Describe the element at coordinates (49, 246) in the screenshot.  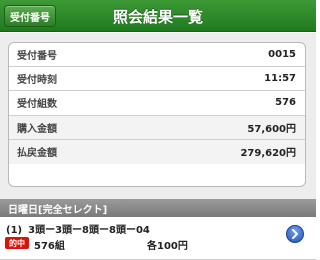
I see `bet-count: 576組` at that location.